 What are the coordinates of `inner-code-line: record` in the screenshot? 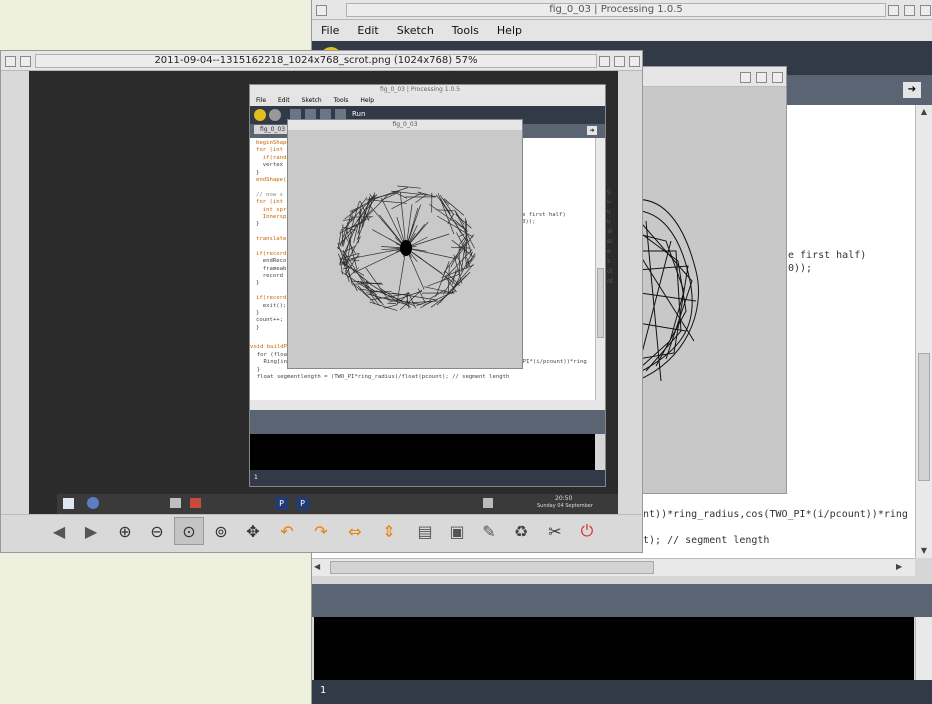 It's located at (269, 276).